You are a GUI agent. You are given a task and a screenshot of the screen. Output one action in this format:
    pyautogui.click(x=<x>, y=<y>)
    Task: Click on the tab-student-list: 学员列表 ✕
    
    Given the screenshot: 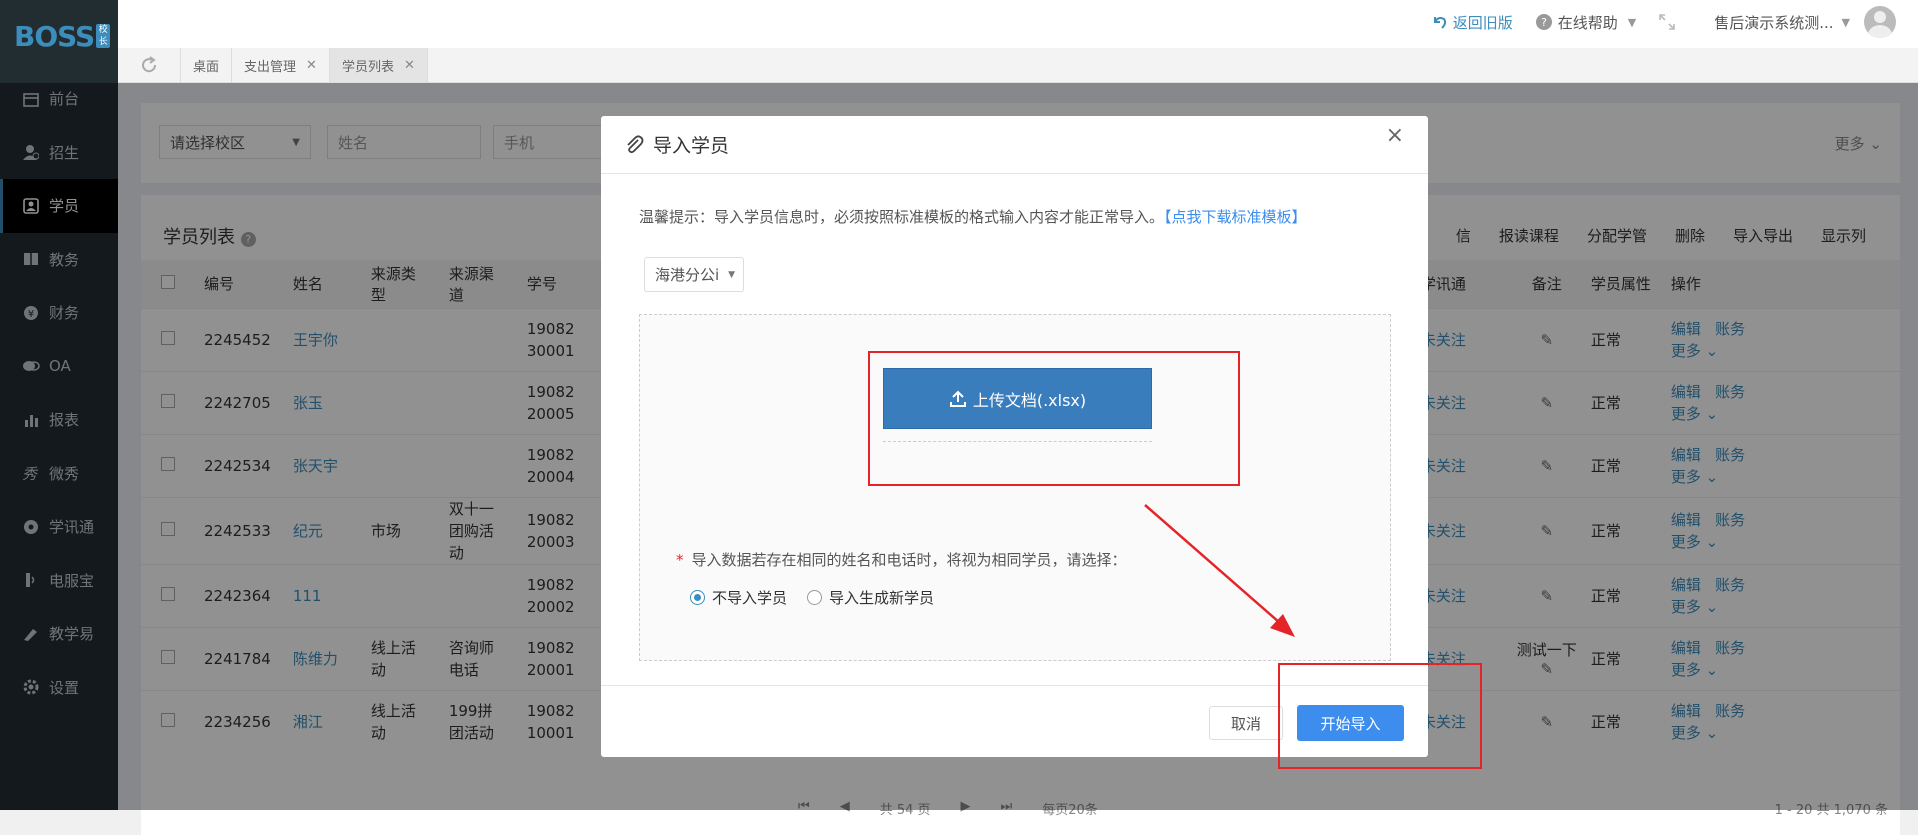 What is the action you would take?
    pyautogui.click(x=379, y=65)
    